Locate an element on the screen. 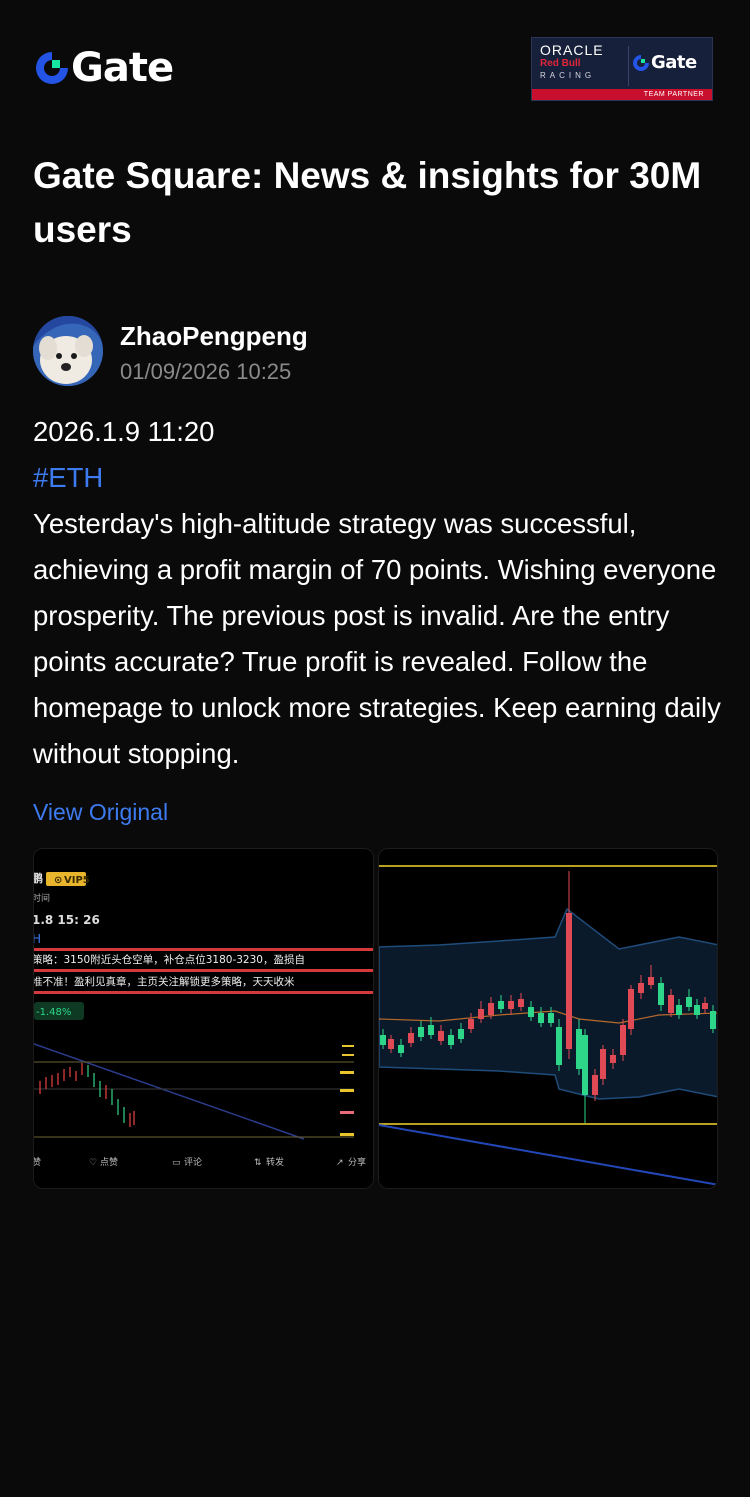 The height and width of the screenshot is (1497, 750). post-date-line: 2026.1.9 11:20 is located at coordinates (124, 431).